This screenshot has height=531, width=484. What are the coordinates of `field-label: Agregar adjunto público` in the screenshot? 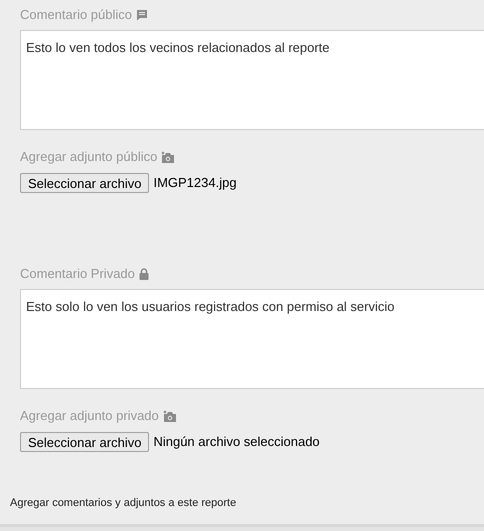 It's located at (89, 157).